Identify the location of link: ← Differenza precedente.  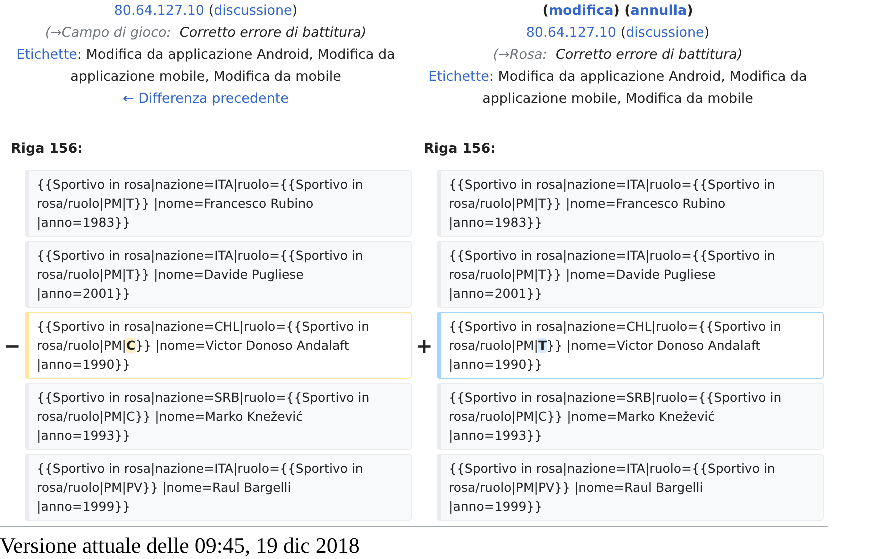
(205, 99).